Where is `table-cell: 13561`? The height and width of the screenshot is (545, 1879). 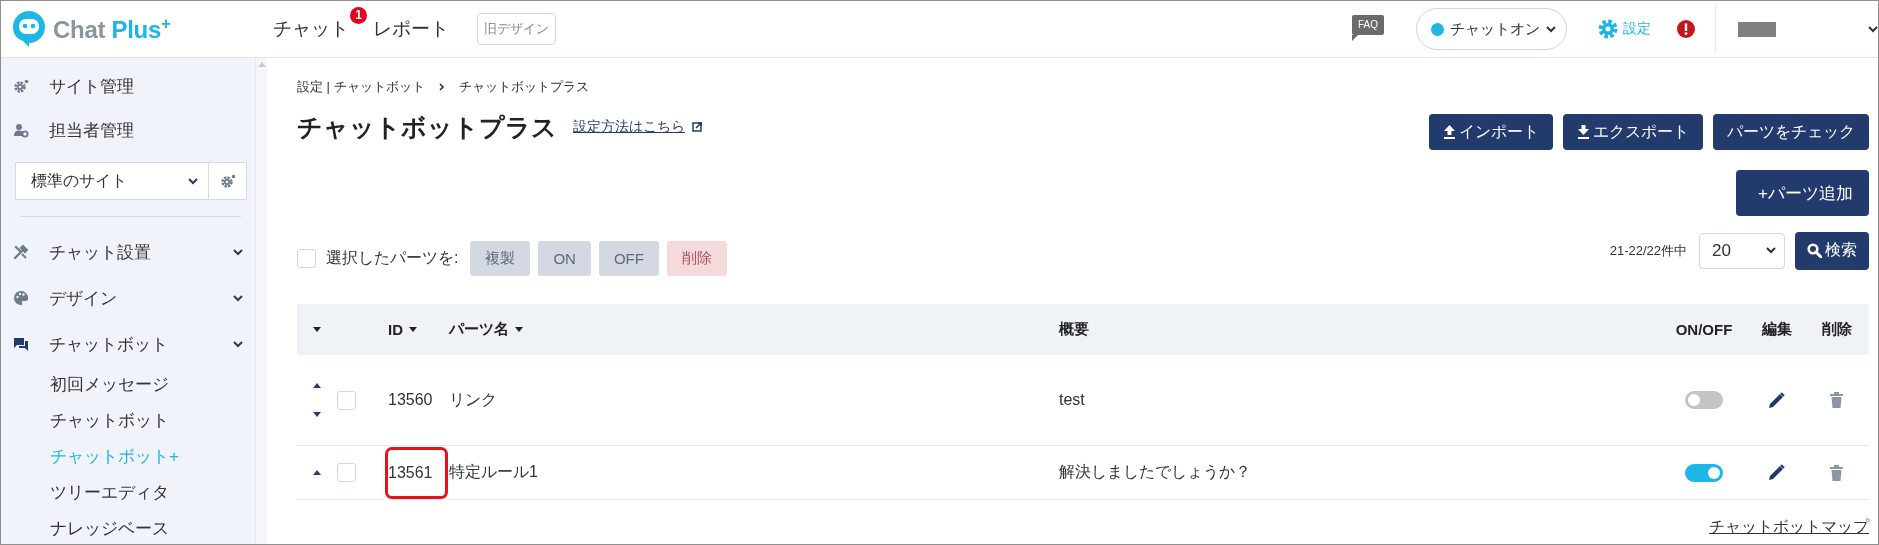
table-cell: 13561 is located at coordinates (416, 473).